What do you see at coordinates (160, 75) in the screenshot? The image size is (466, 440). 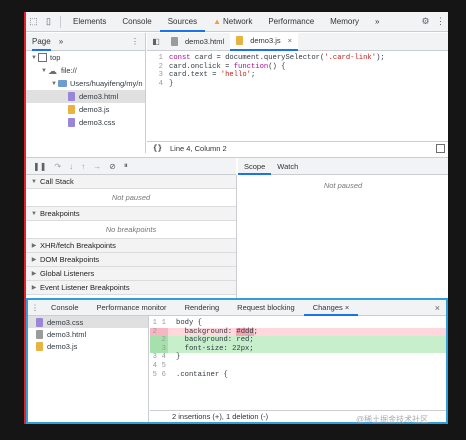 I see `line-number: 3` at bounding box center [160, 75].